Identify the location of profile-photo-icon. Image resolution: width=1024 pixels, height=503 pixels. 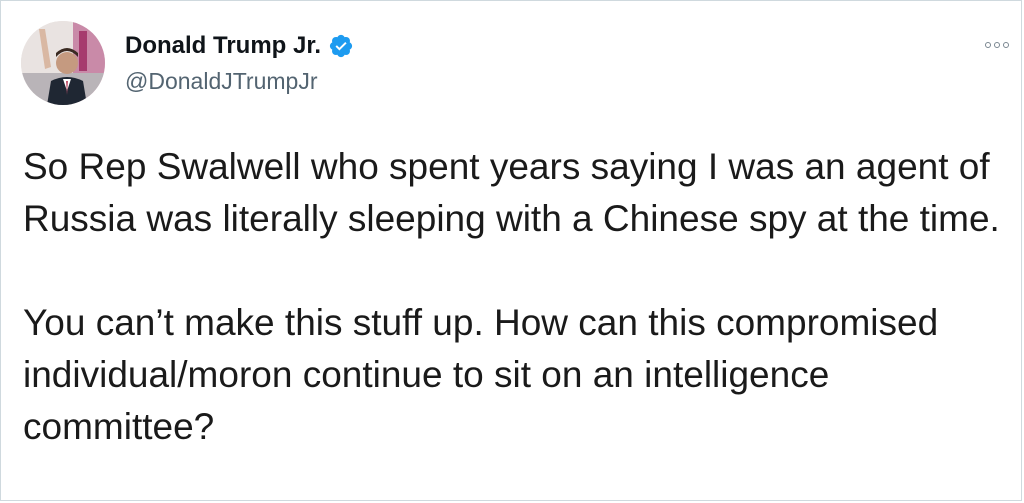
(63, 63).